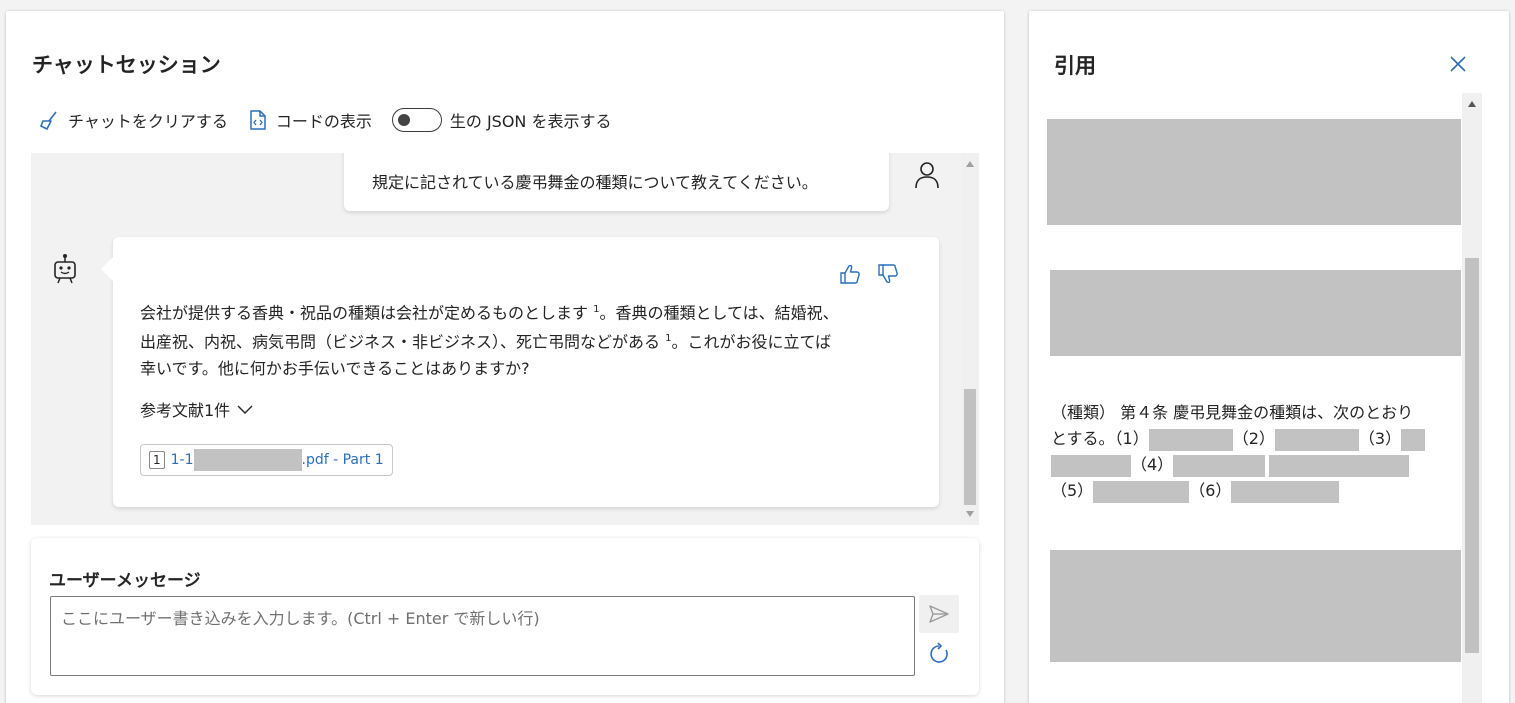 Image resolution: width=1515 pixels, height=703 pixels. Describe the element at coordinates (335, 368) in the screenshot. I see `bot-text-line3: 幸いです。他に何かお手伝いできることはありますか?` at that location.